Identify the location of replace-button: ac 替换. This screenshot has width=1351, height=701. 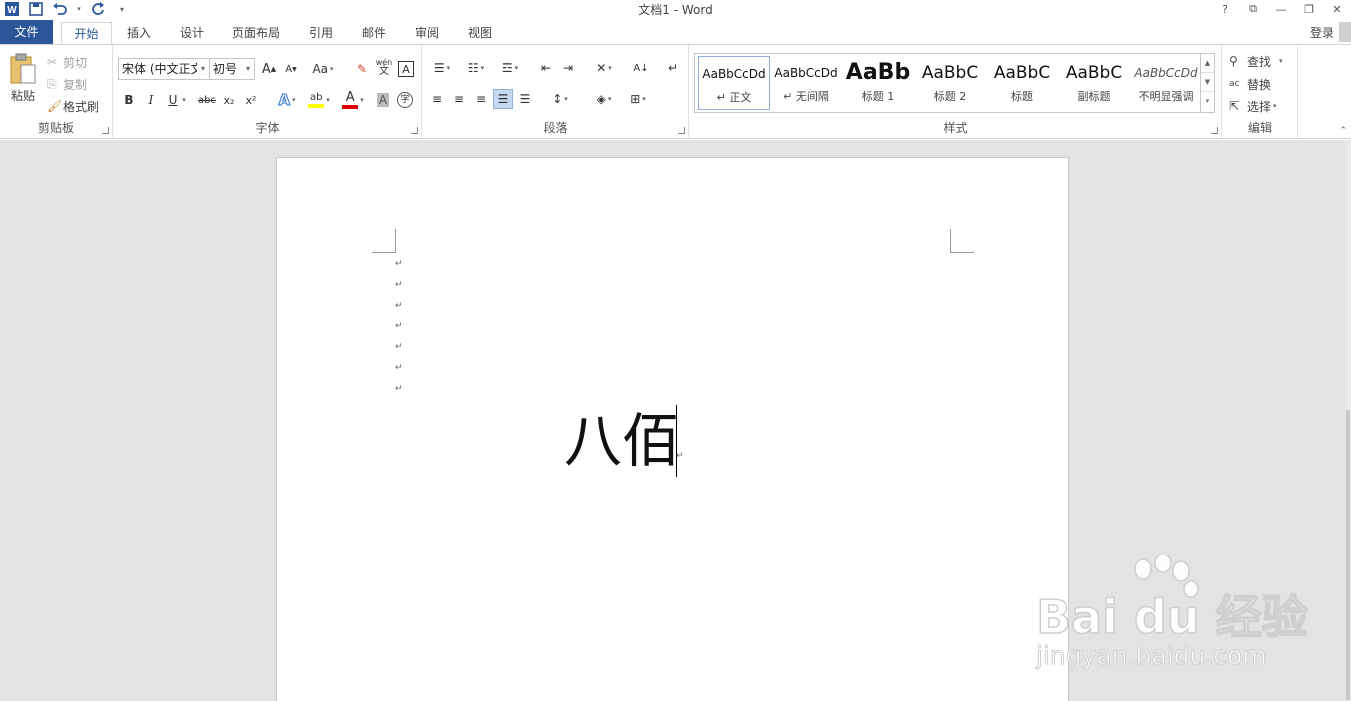
(1250, 84).